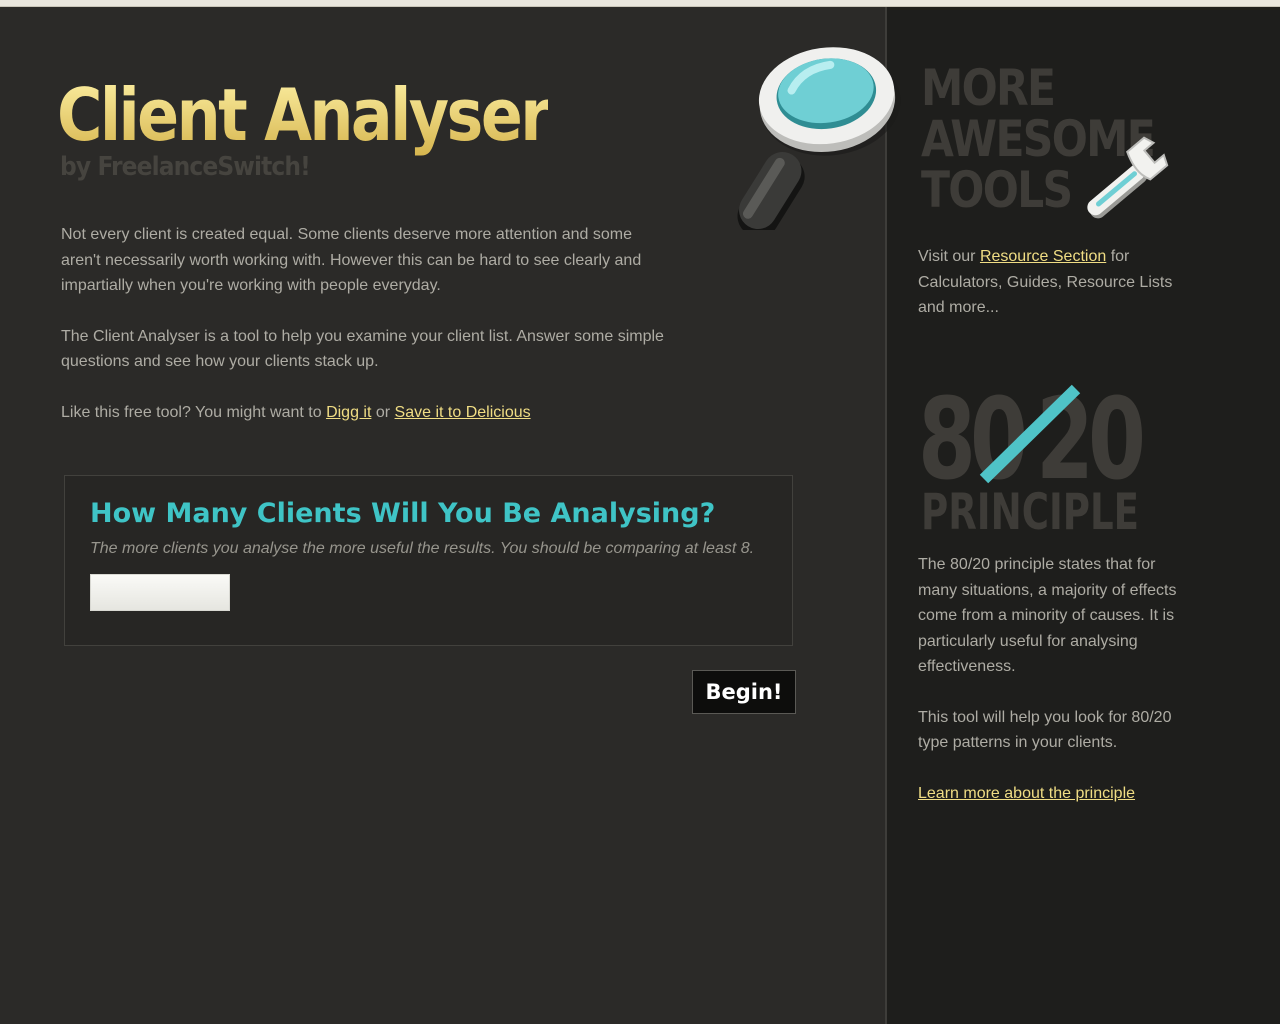 The width and height of the screenshot is (1280, 1024). Describe the element at coordinates (383, 412) in the screenshot. I see `share-or: or` at that location.